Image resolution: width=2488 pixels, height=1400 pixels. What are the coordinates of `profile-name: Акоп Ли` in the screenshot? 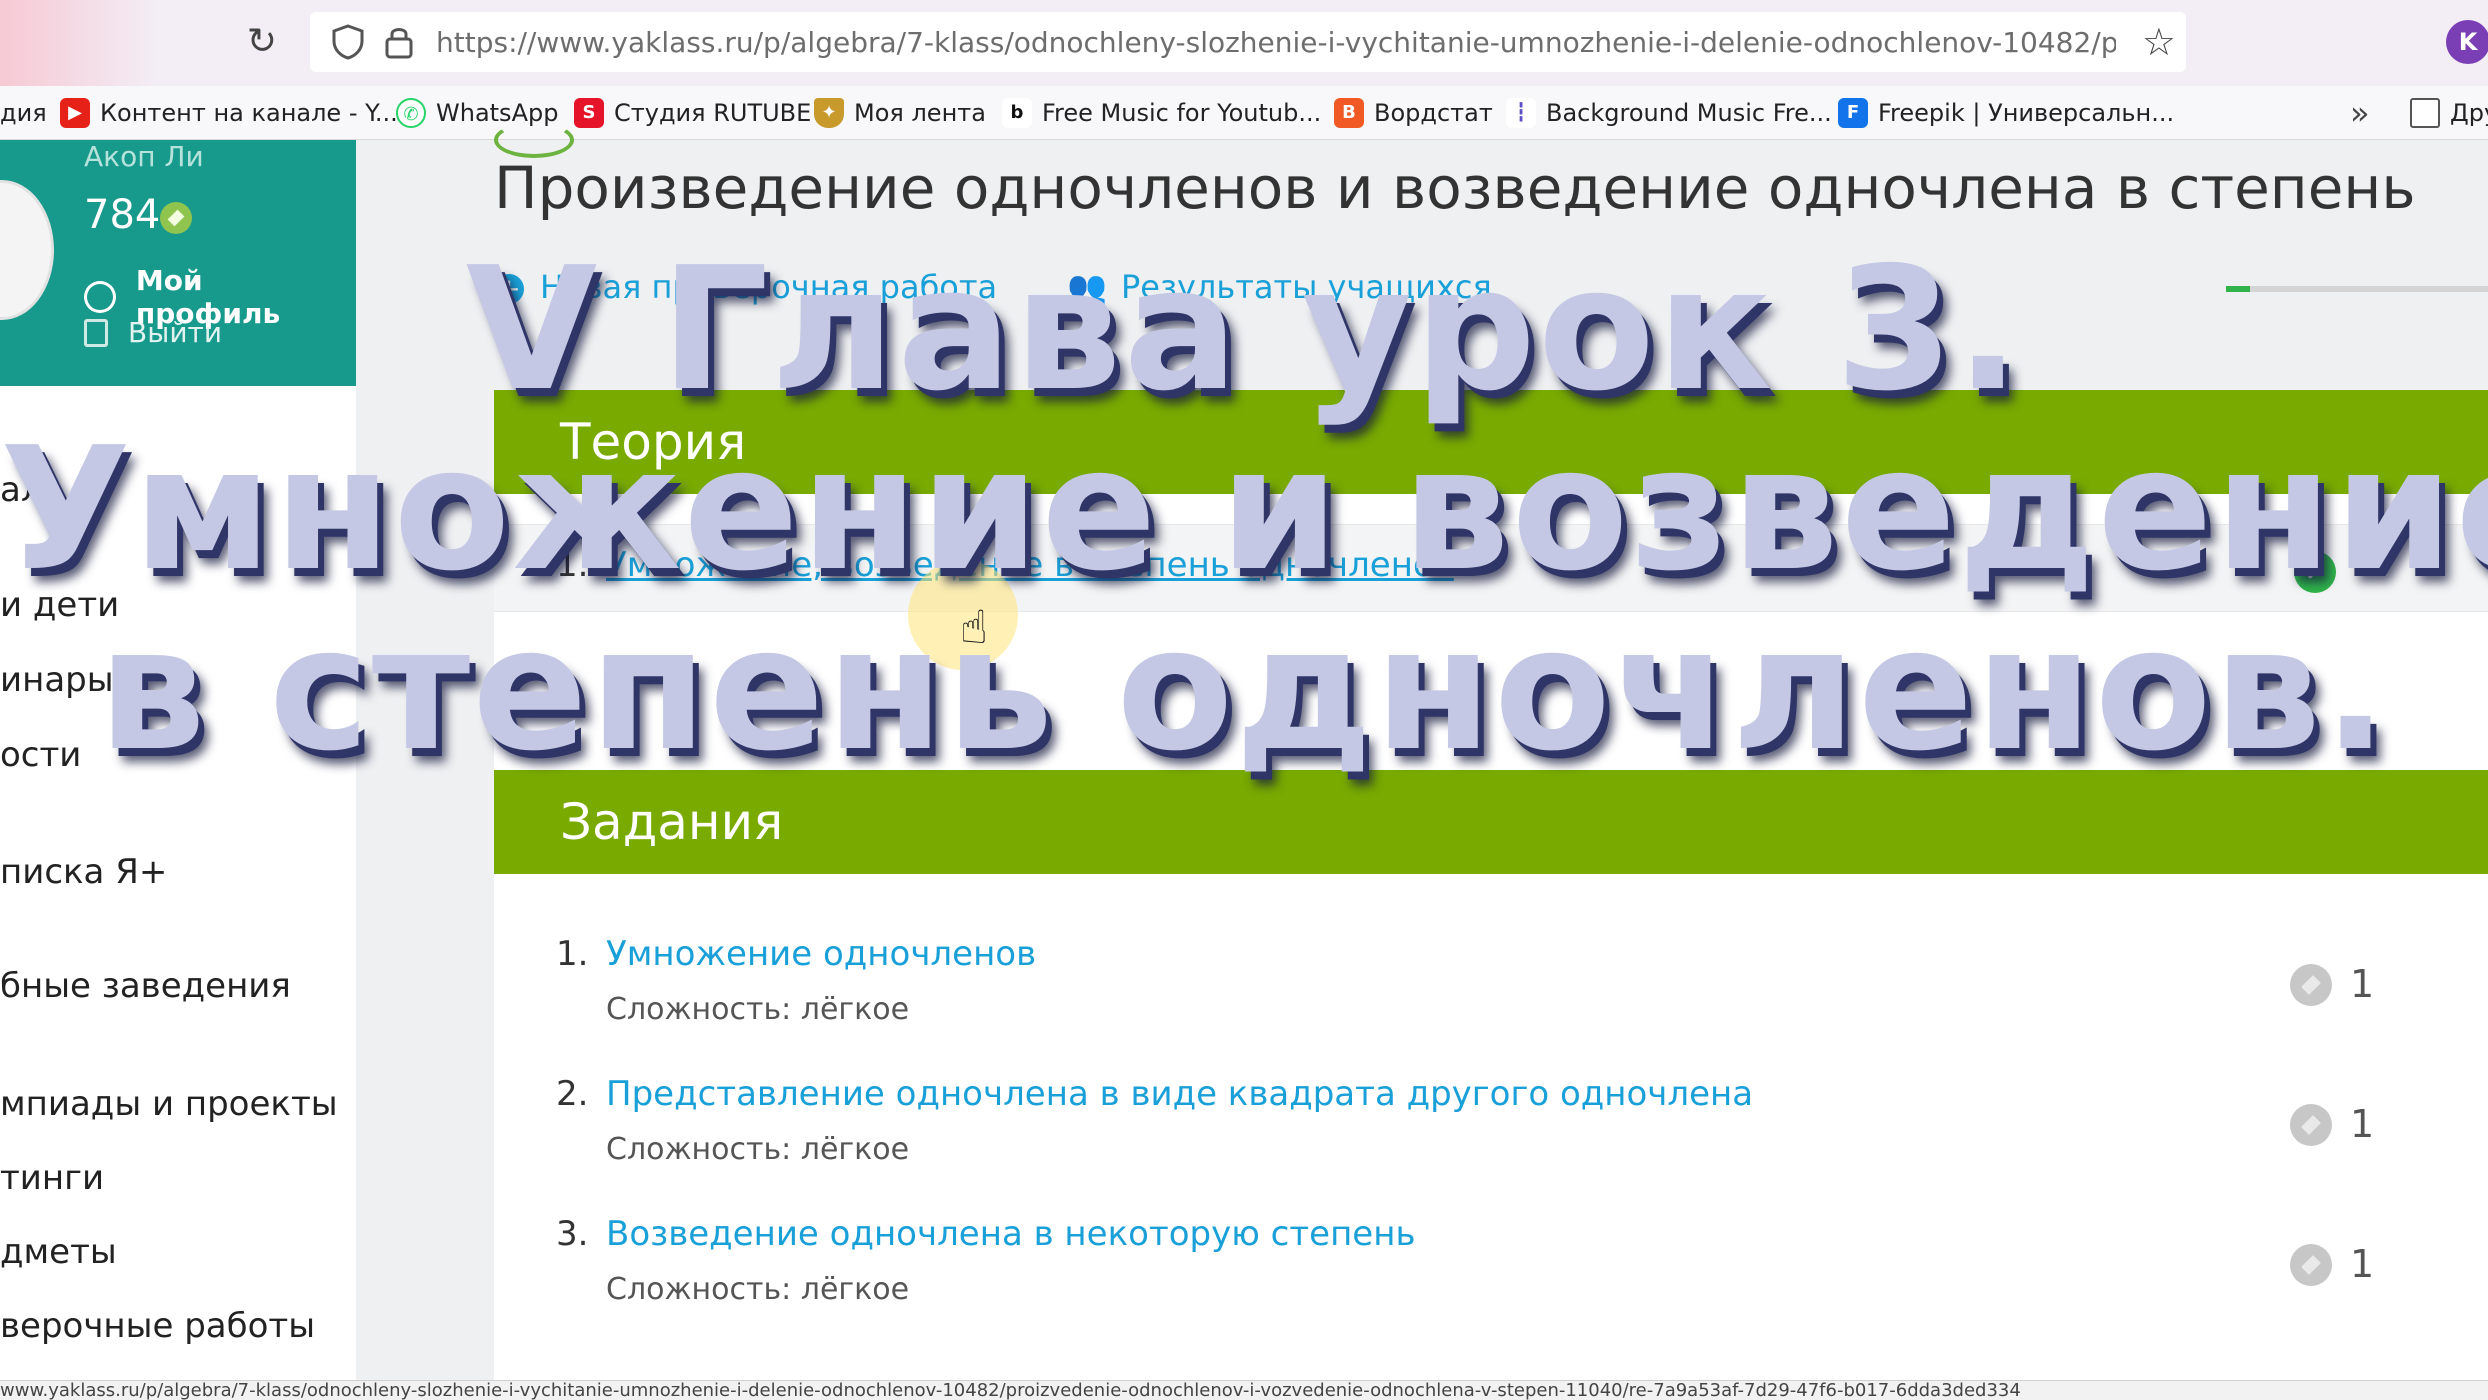 It's located at (144, 156).